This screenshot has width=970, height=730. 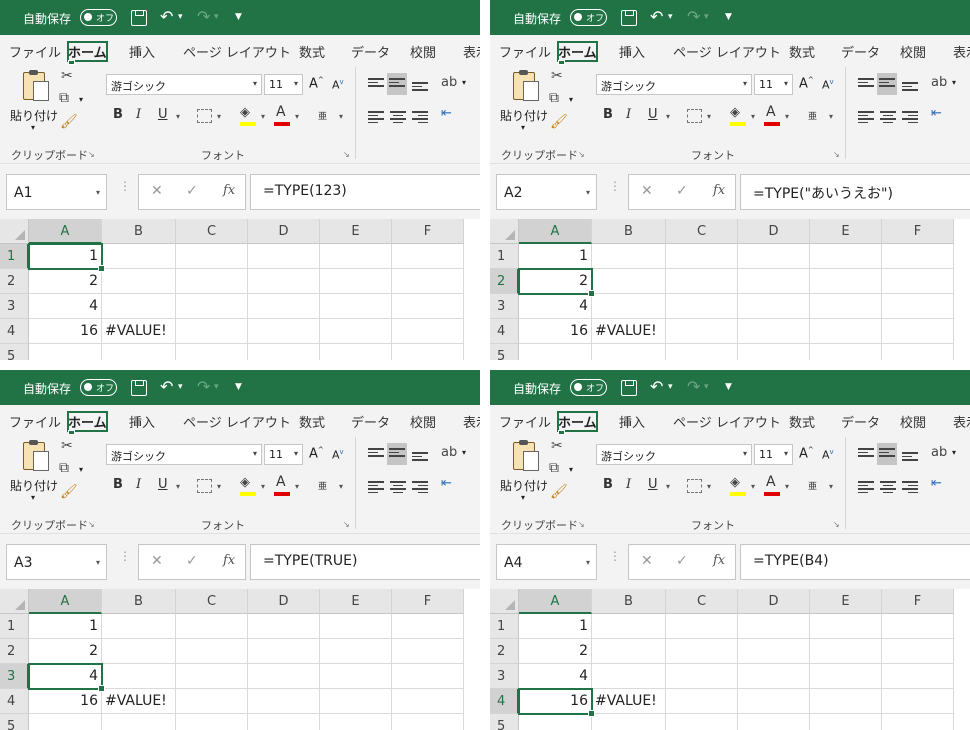 I want to click on cell-a5, so click(x=555, y=352).